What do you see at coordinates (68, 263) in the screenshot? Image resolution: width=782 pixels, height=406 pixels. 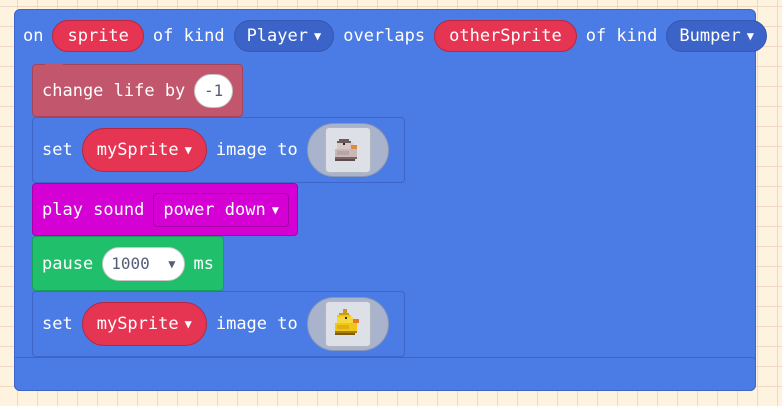 I see `pause-label: pause` at bounding box center [68, 263].